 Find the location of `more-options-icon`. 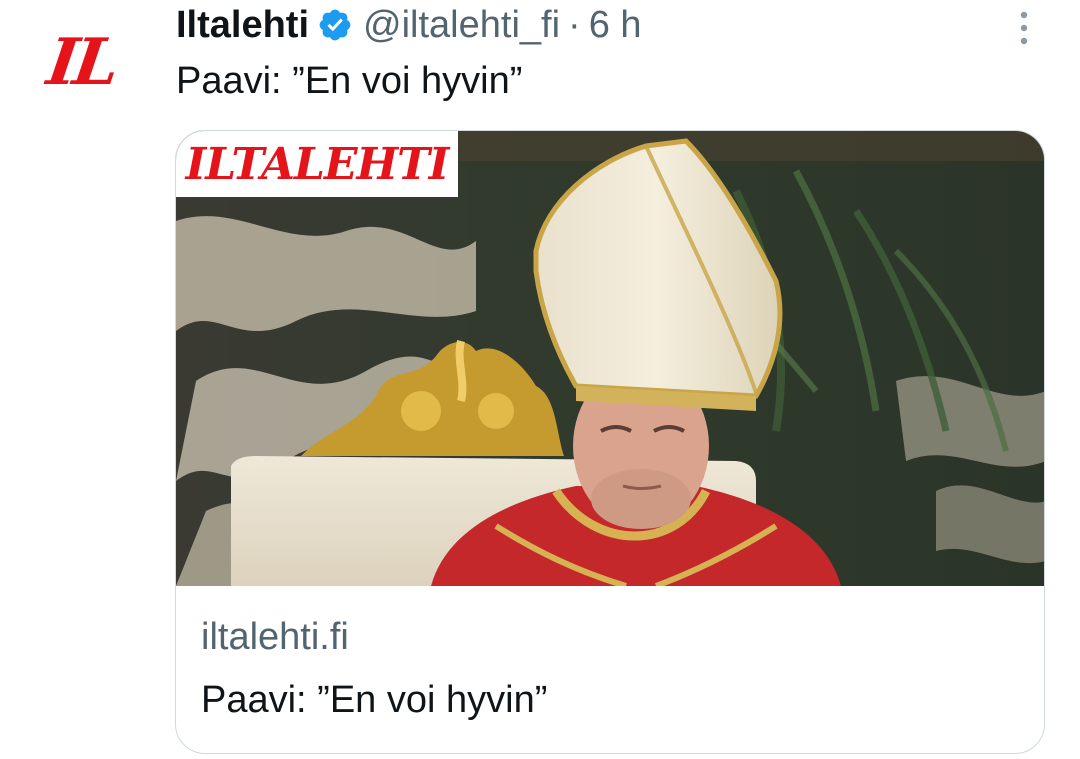

more-options-icon is located at coordinates (1024, 28).